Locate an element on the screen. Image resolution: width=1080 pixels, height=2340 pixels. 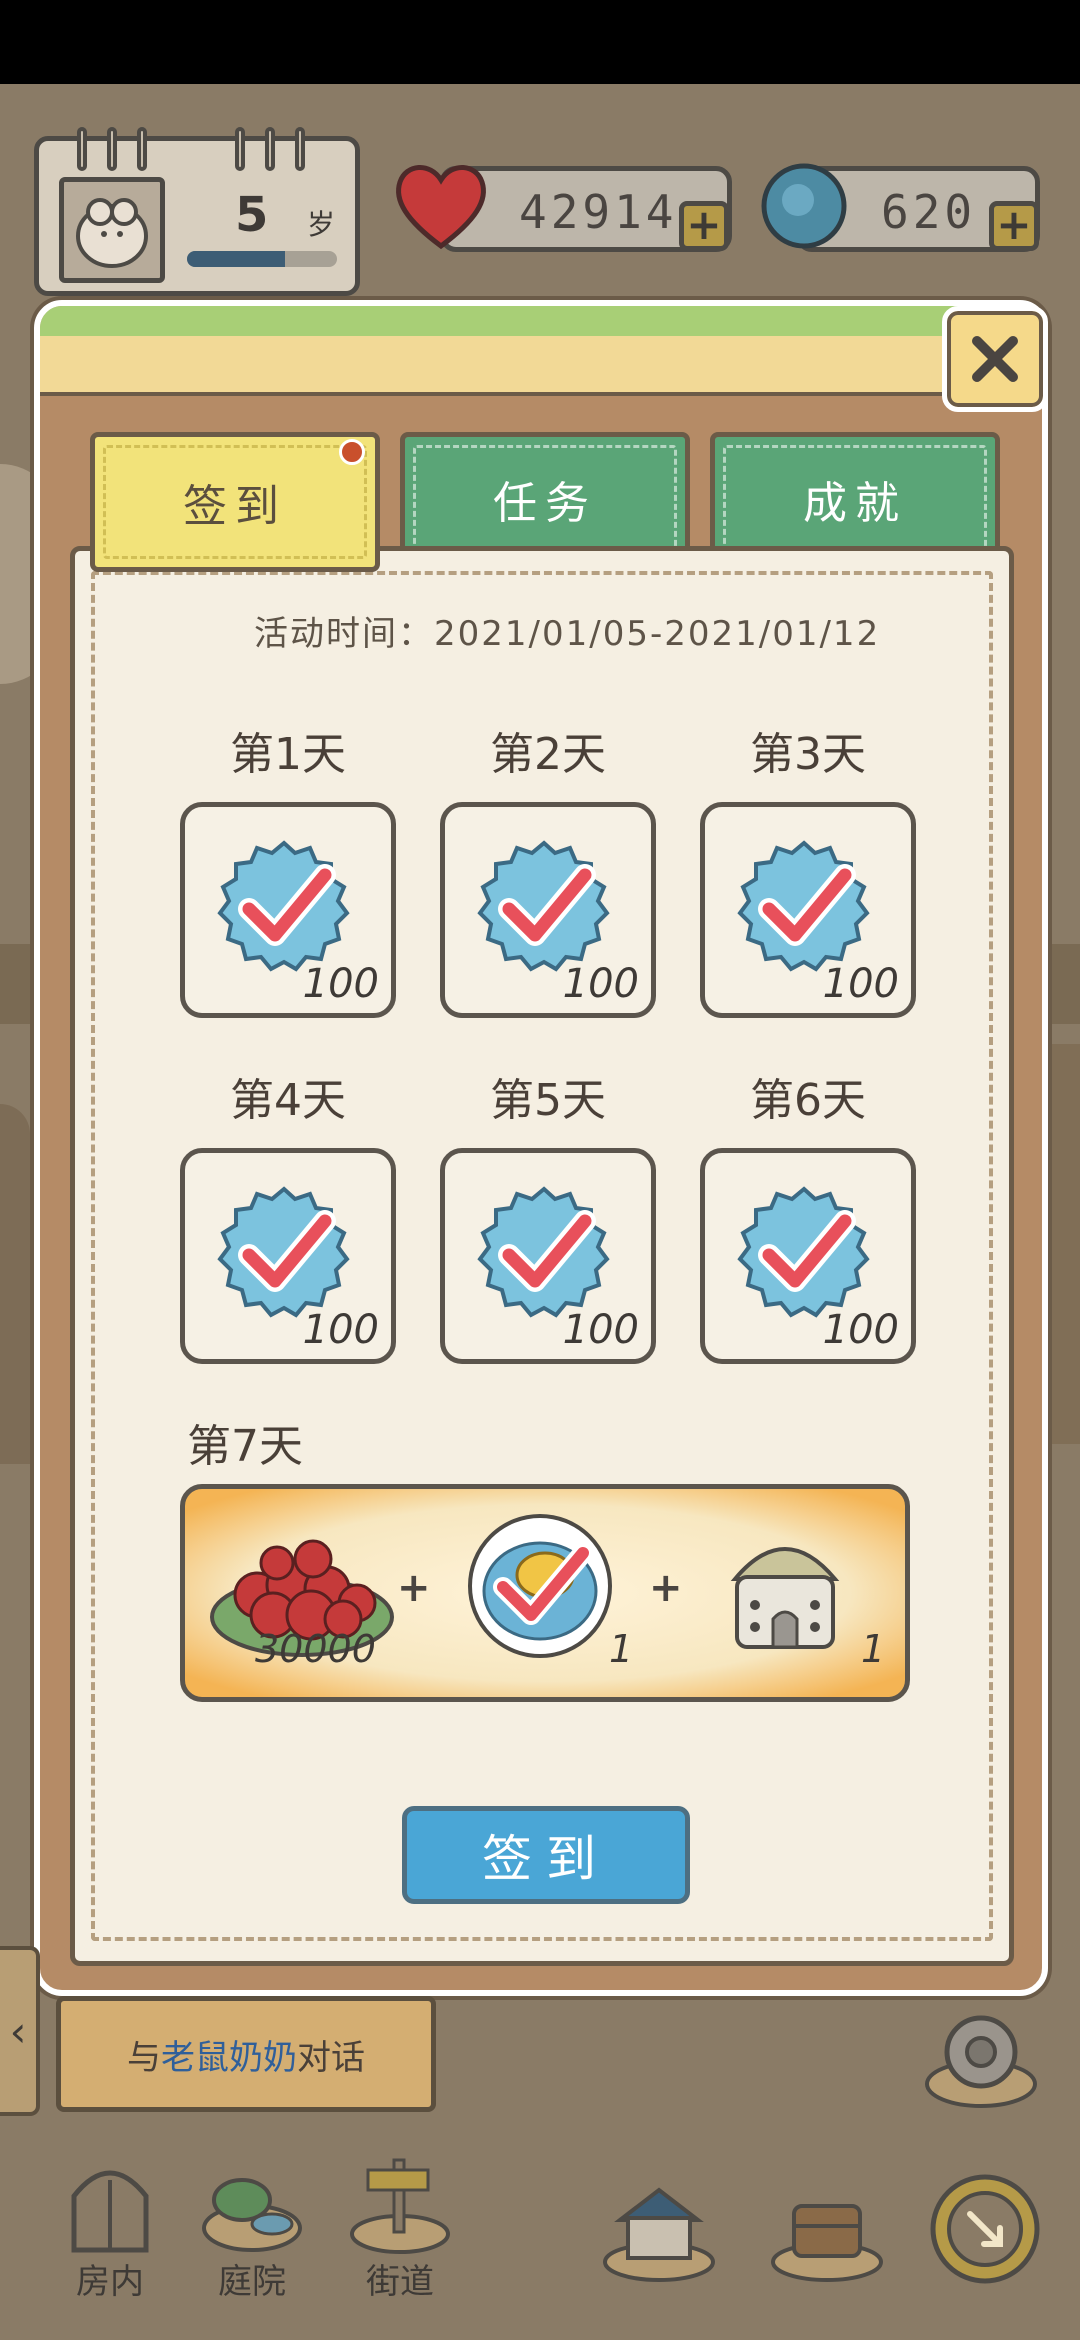
add-hearts-button: + is located at coordinates (704, 226).